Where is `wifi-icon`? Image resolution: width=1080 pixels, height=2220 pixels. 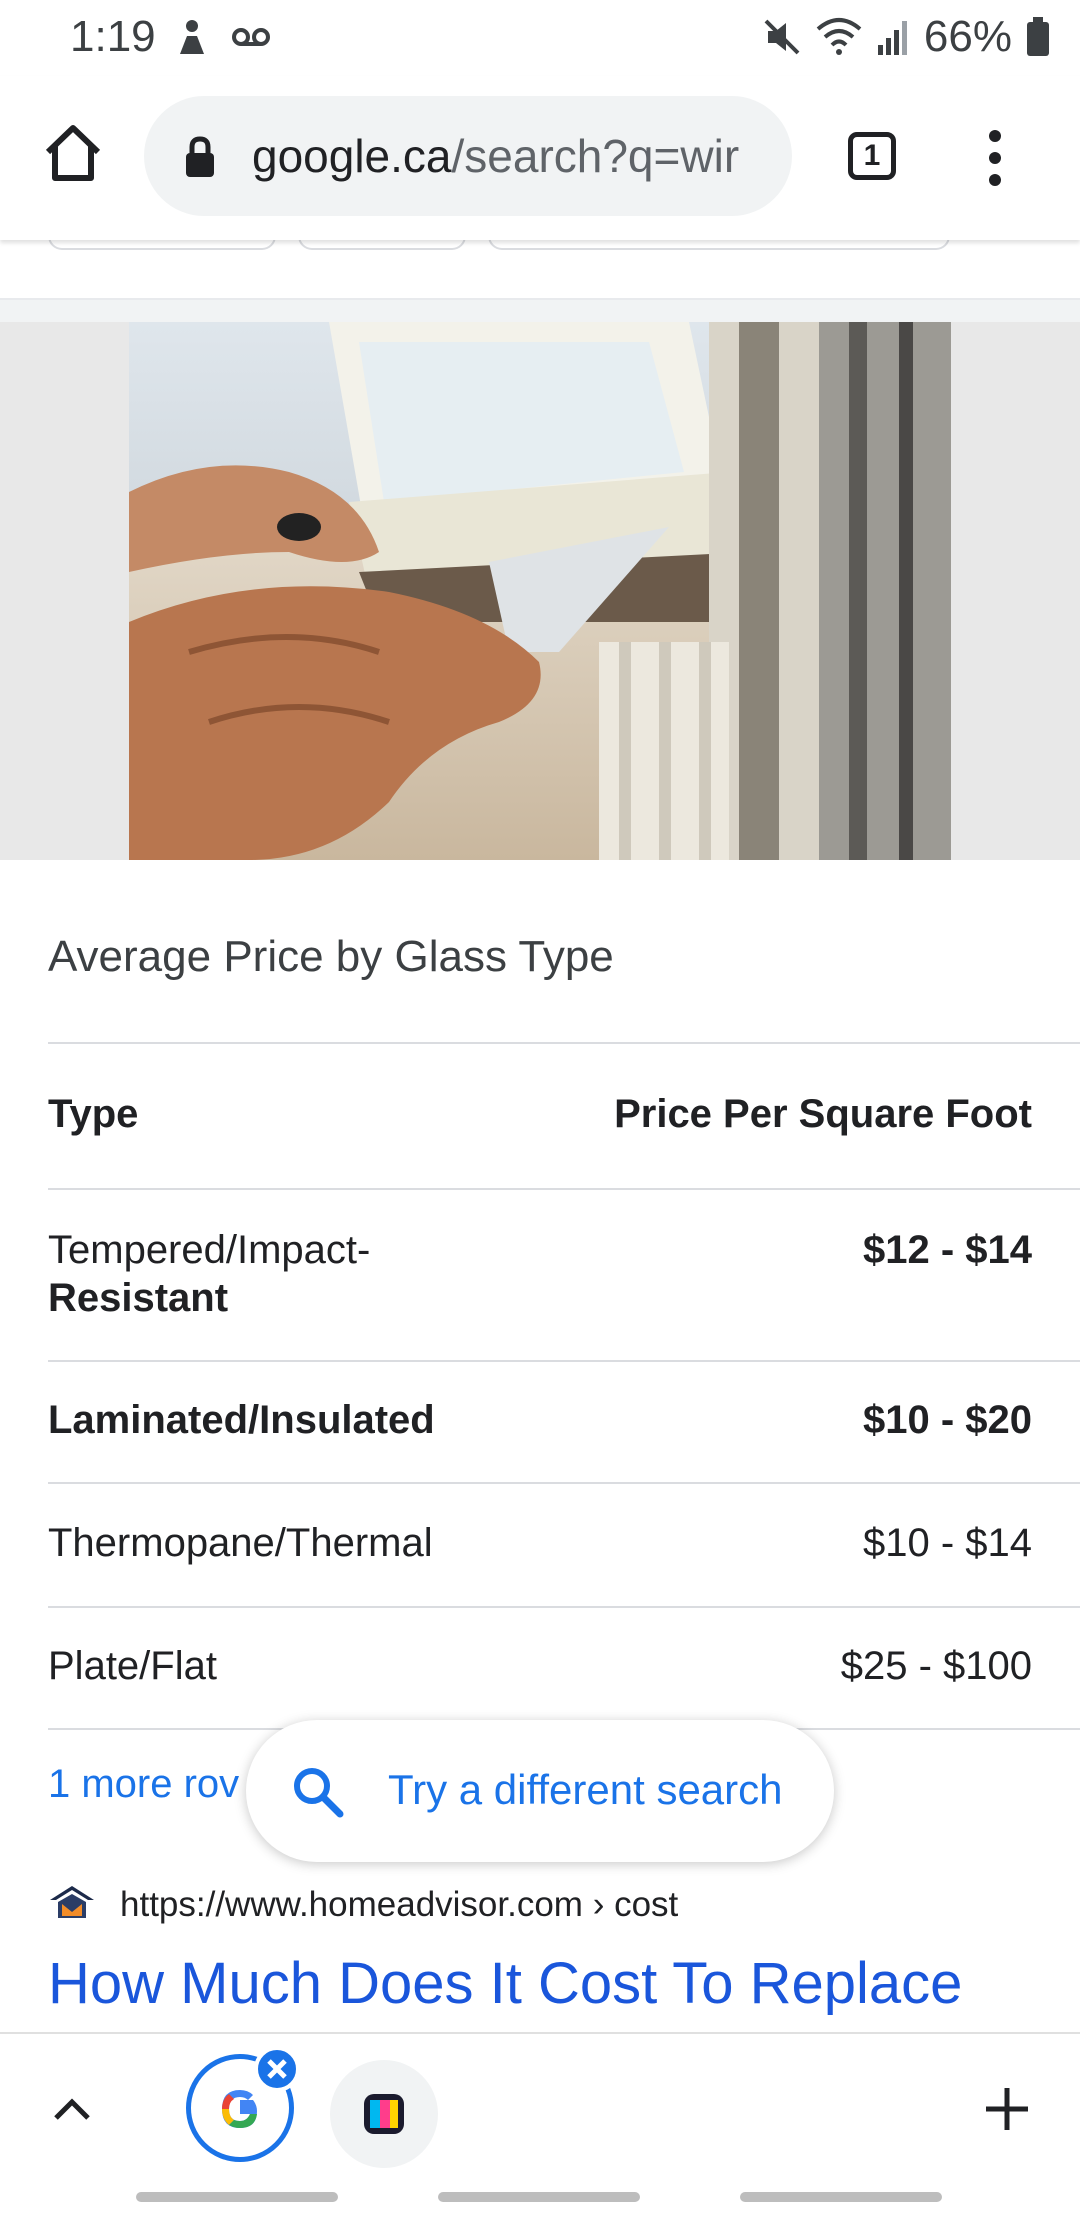
wifi-icon is located at coordinates (839, 36).